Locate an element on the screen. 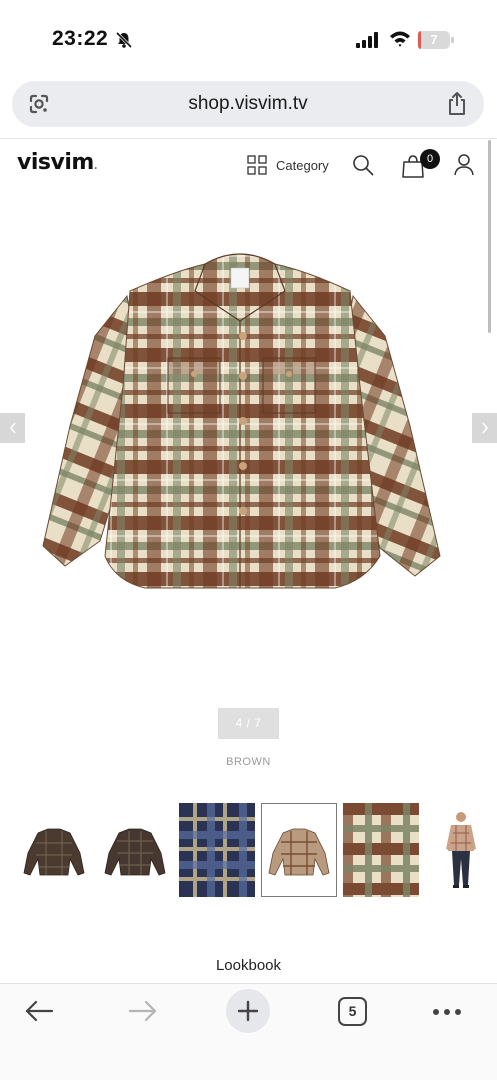 The width and height of the screenshot is (497, 1080). previous-image-button is located at coordinates (12, 428).